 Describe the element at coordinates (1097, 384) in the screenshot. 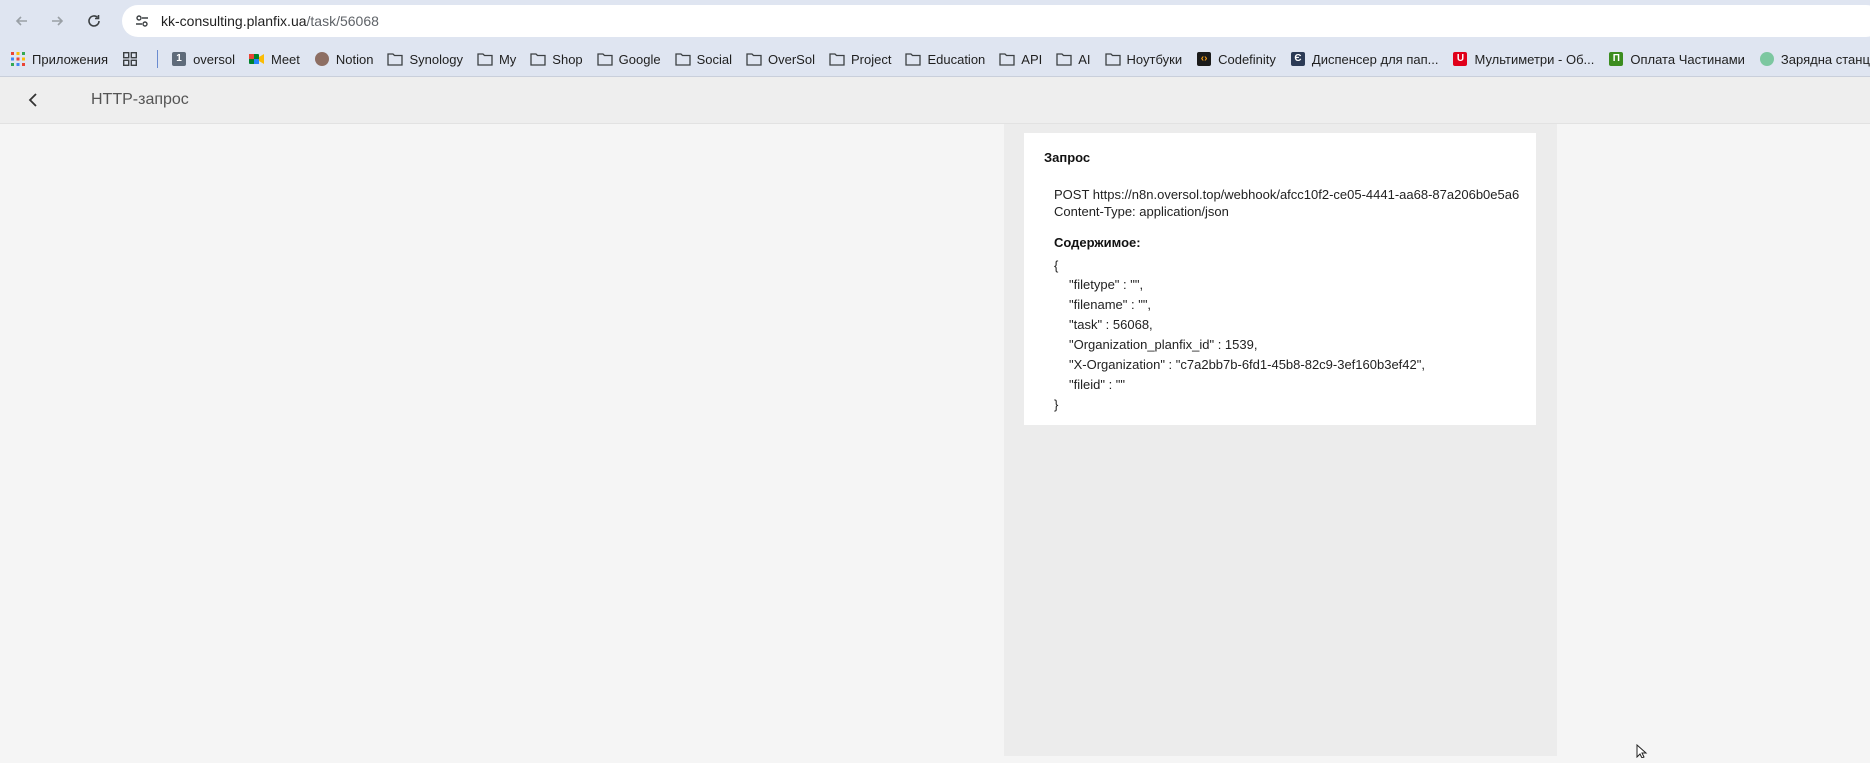

I see `body-line: "fileid" : ""` at that location.